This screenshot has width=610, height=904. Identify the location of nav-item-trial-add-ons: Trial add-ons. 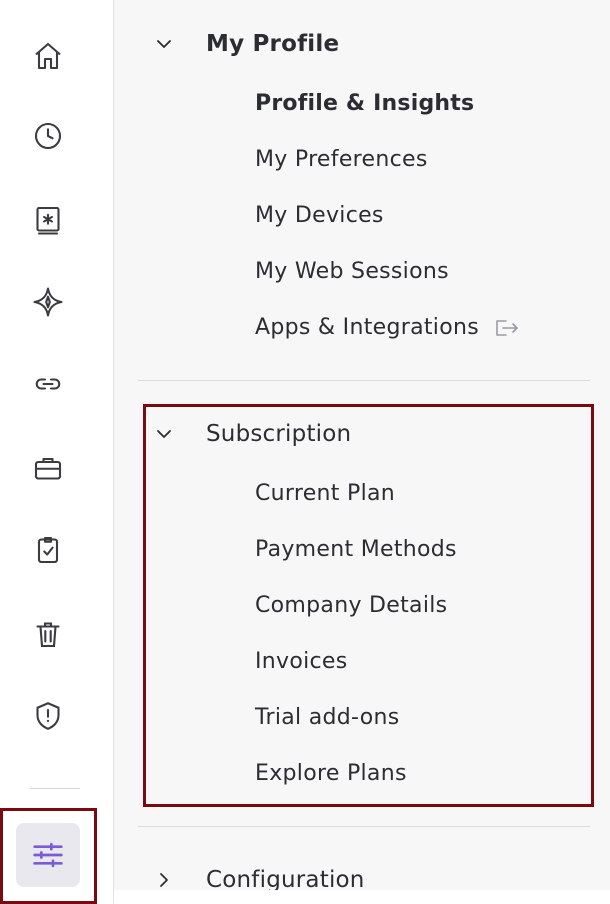
(327, 717).